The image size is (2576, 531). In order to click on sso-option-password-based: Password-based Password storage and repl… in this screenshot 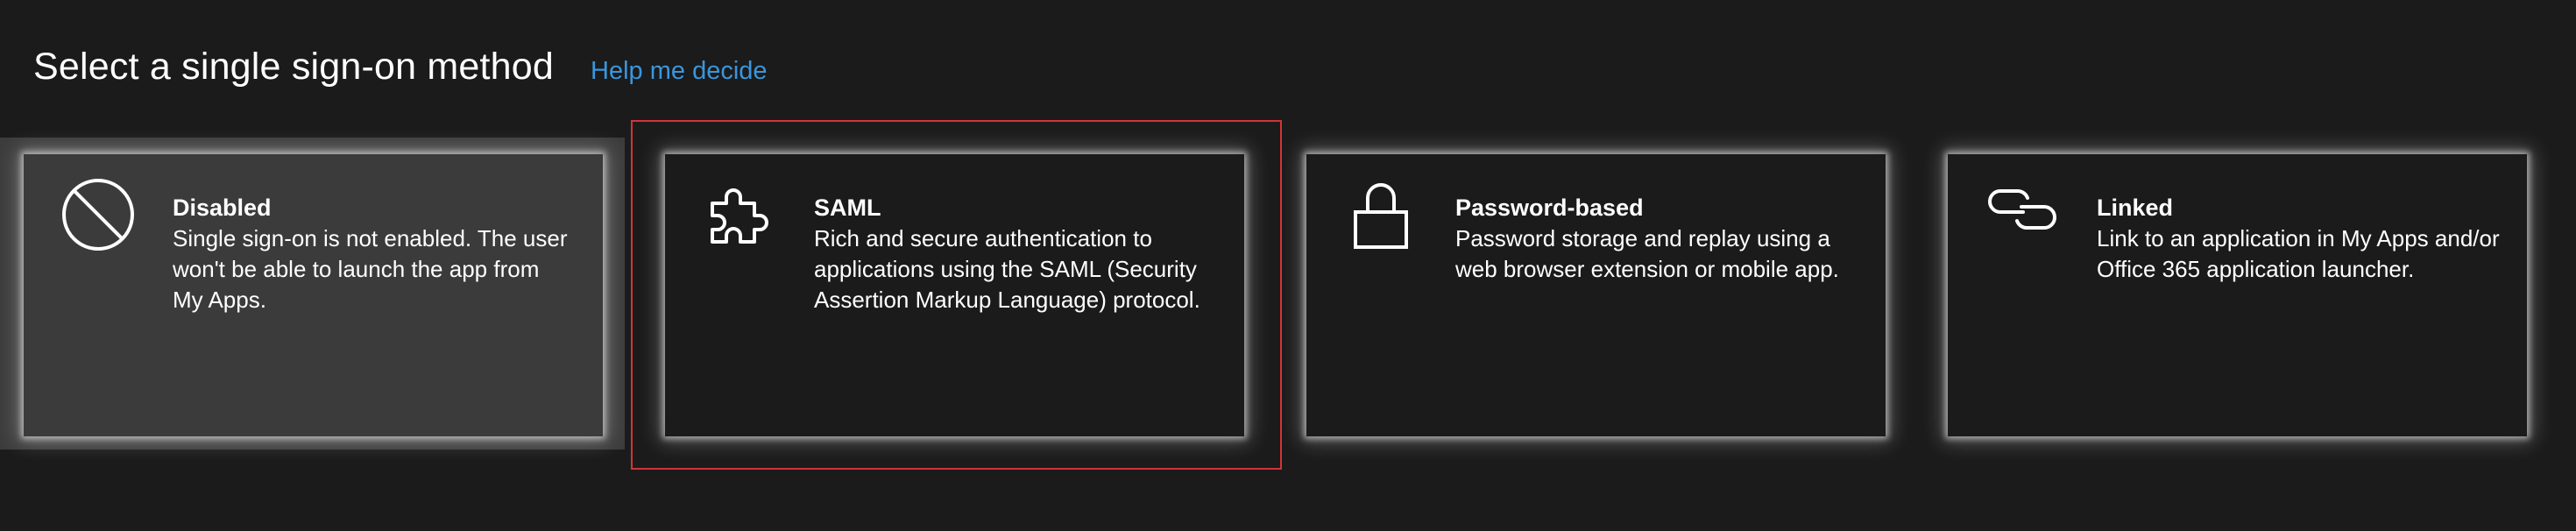, I will do `click(1596, 295)`.